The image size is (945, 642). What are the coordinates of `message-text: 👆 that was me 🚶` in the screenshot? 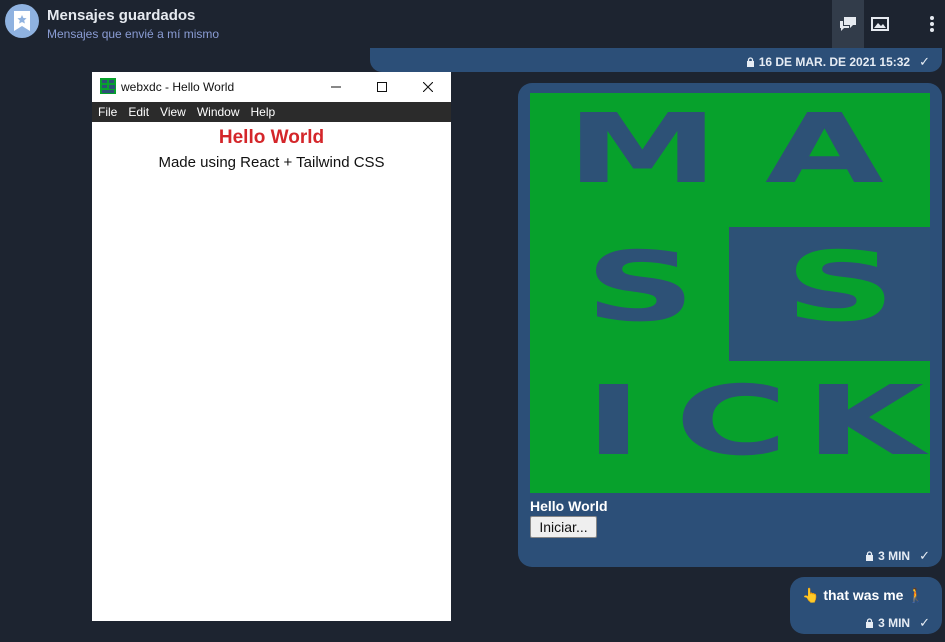 It's located at (863, 595).